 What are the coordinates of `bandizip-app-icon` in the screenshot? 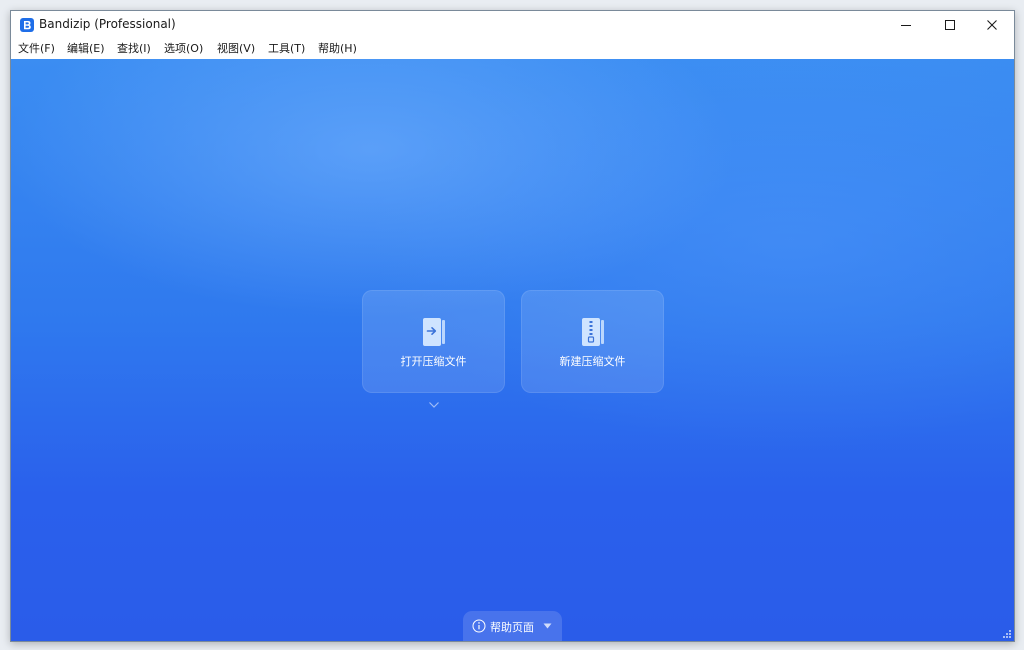 It's located at (27, 25).